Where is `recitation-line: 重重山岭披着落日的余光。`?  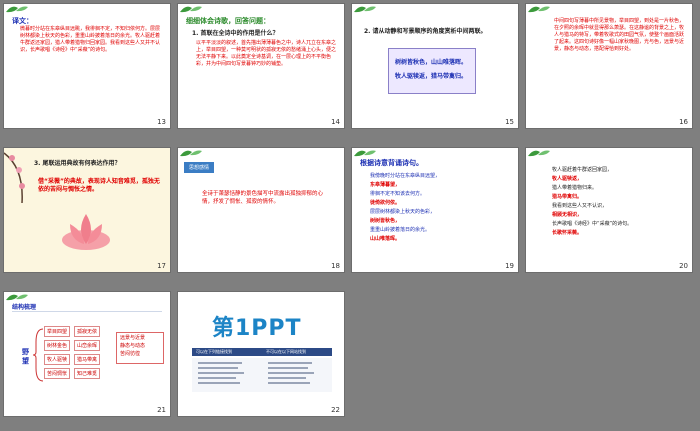
recitation-line: 重重山岭披着落日的余光。 is located at coordinates (400, 230).